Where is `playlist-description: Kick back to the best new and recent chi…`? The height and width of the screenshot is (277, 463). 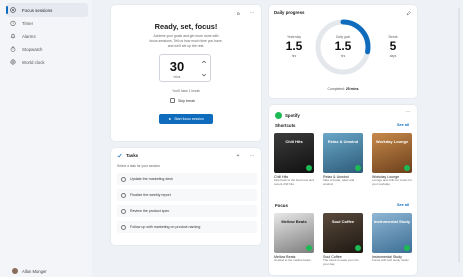
playlist-description: Kick back to the best new and recent chi… is located at coordinates (294, 182).